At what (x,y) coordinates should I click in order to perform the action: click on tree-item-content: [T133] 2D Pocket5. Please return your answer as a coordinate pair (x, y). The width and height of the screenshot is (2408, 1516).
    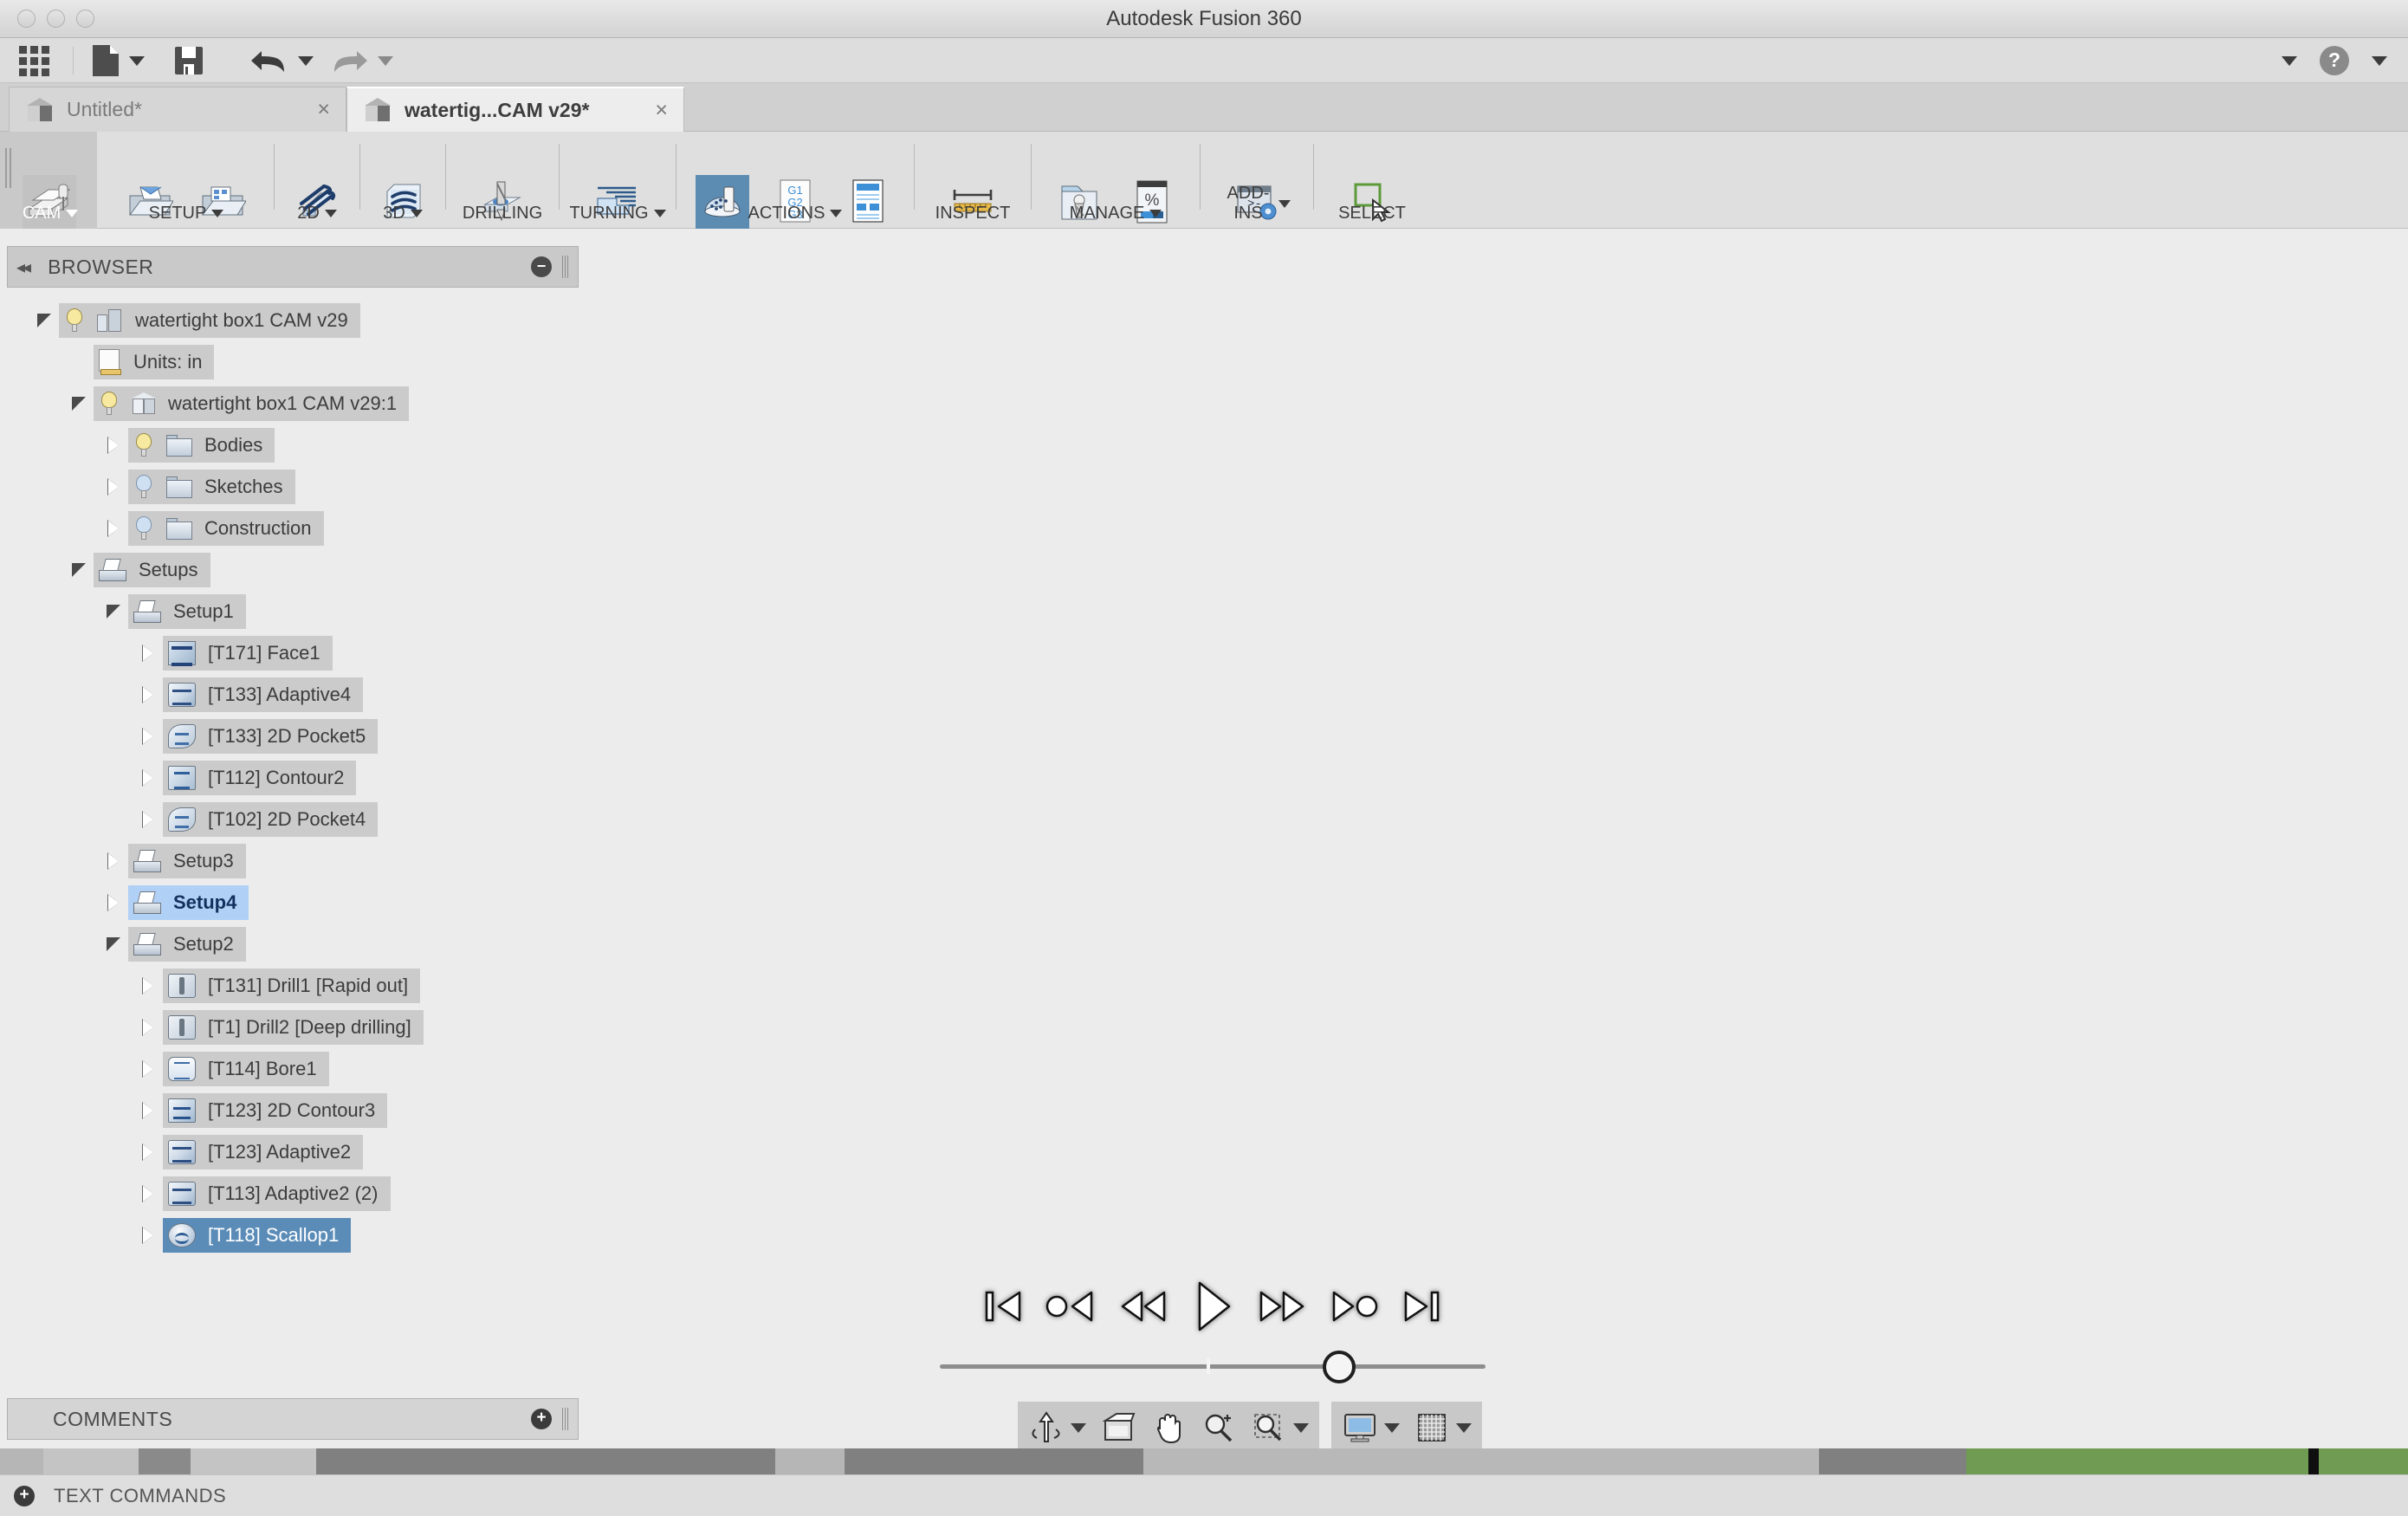
    Looking at the image, I should click on (271, 736).